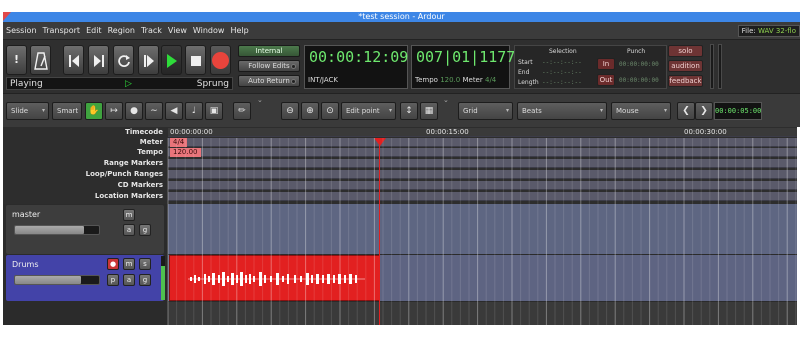 This screenshot has width=800, height=340. Describe the element at coordinates (685, 81) in the screenshot. I see `feedback-button: feedback` at that location.